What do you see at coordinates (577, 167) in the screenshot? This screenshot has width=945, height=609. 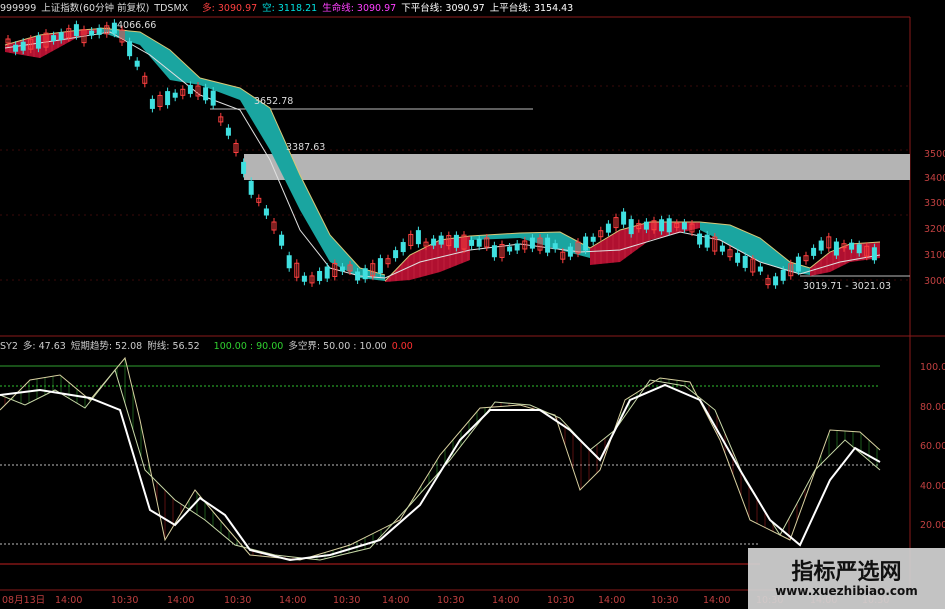 I see `resistance-band` at bounding box center [577, 167].